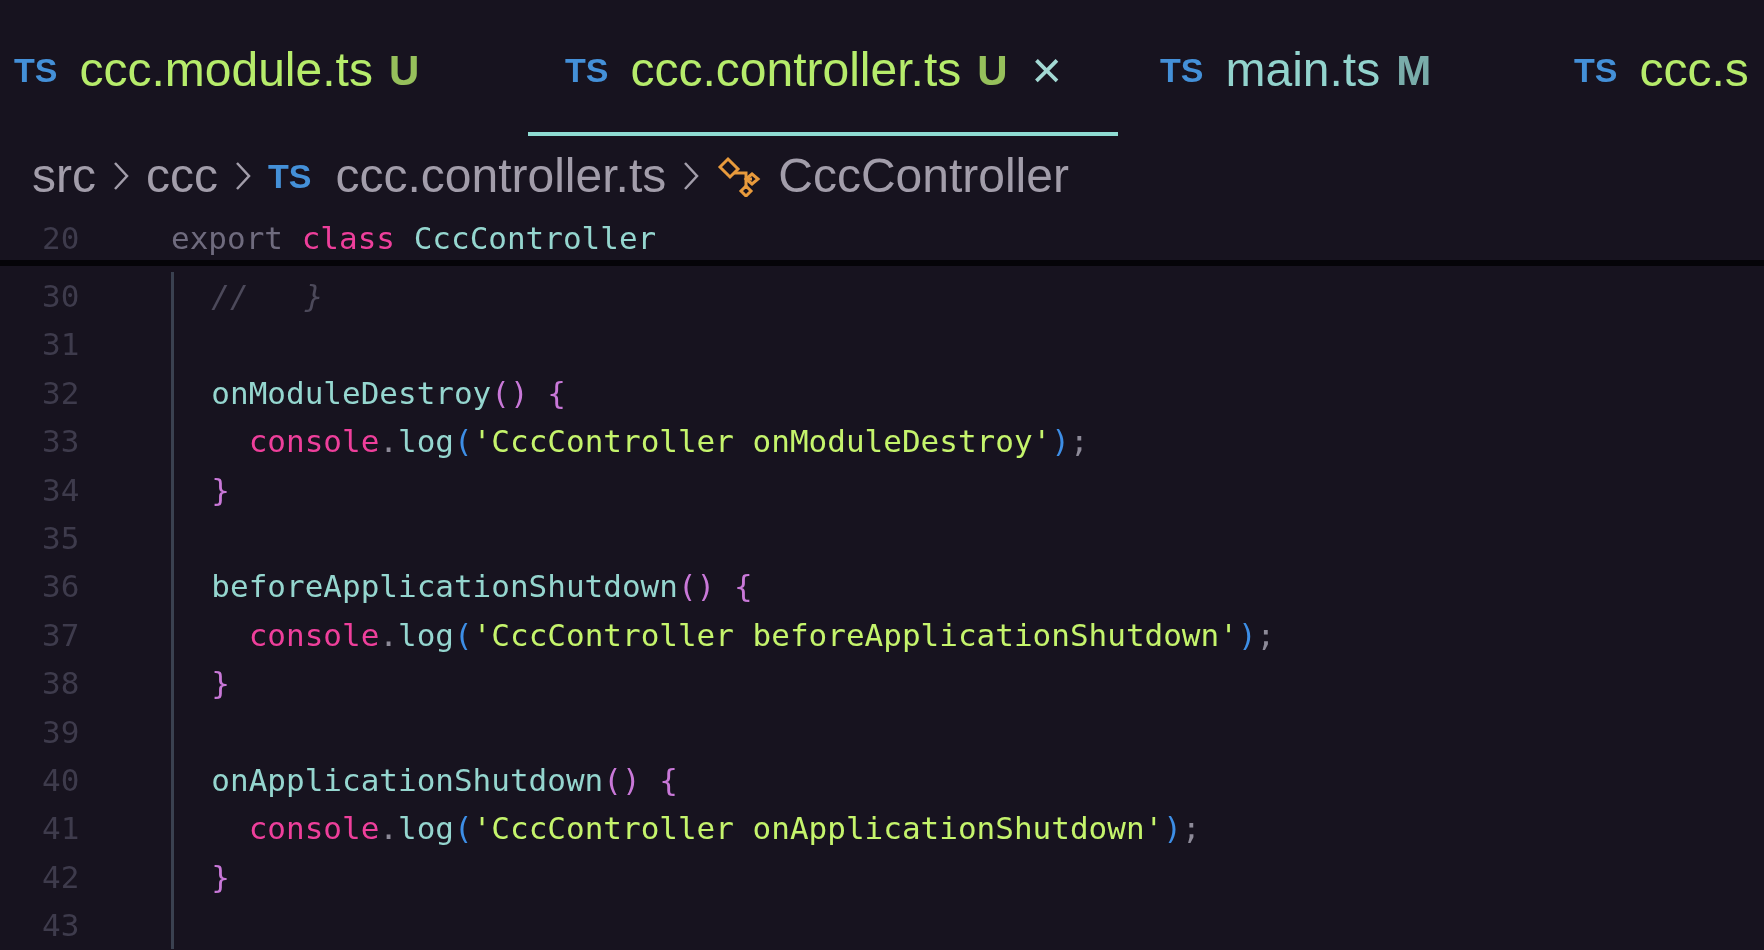 The height and width of the screenshot is (950, 1764). What do you see at coordinates (796, 70) in the screenshot?
I see `tab-label: ccc.controller.ts` at bounding box center [796, 70].